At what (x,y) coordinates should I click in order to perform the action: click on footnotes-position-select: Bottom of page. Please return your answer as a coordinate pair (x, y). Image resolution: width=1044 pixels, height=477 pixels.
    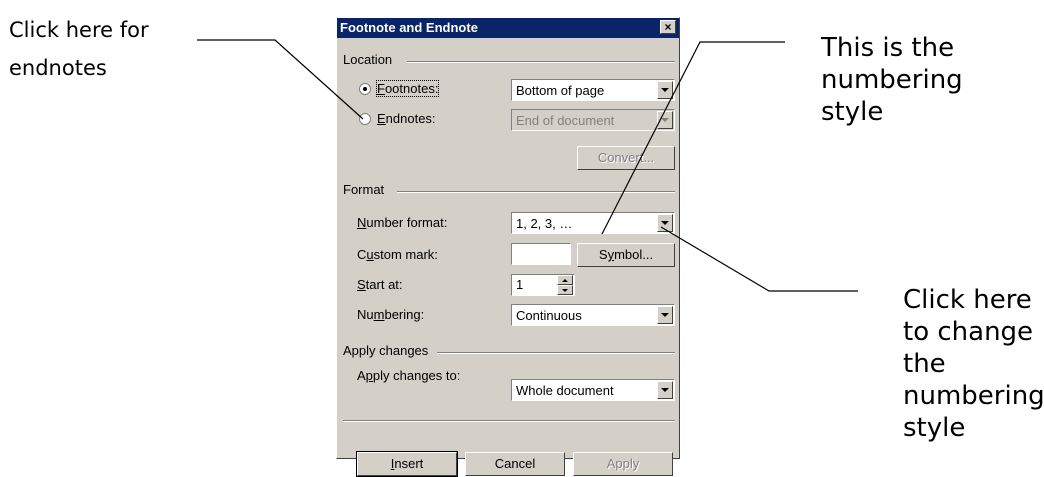
    Looking at the image, I should click on (593, 90).